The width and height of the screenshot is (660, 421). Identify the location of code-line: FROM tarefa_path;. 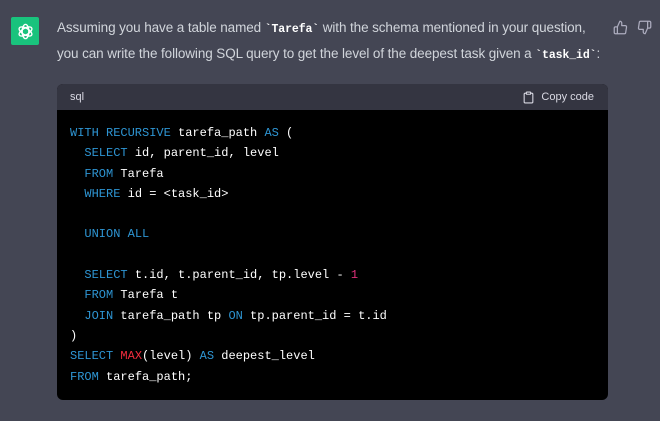
(332, 377).